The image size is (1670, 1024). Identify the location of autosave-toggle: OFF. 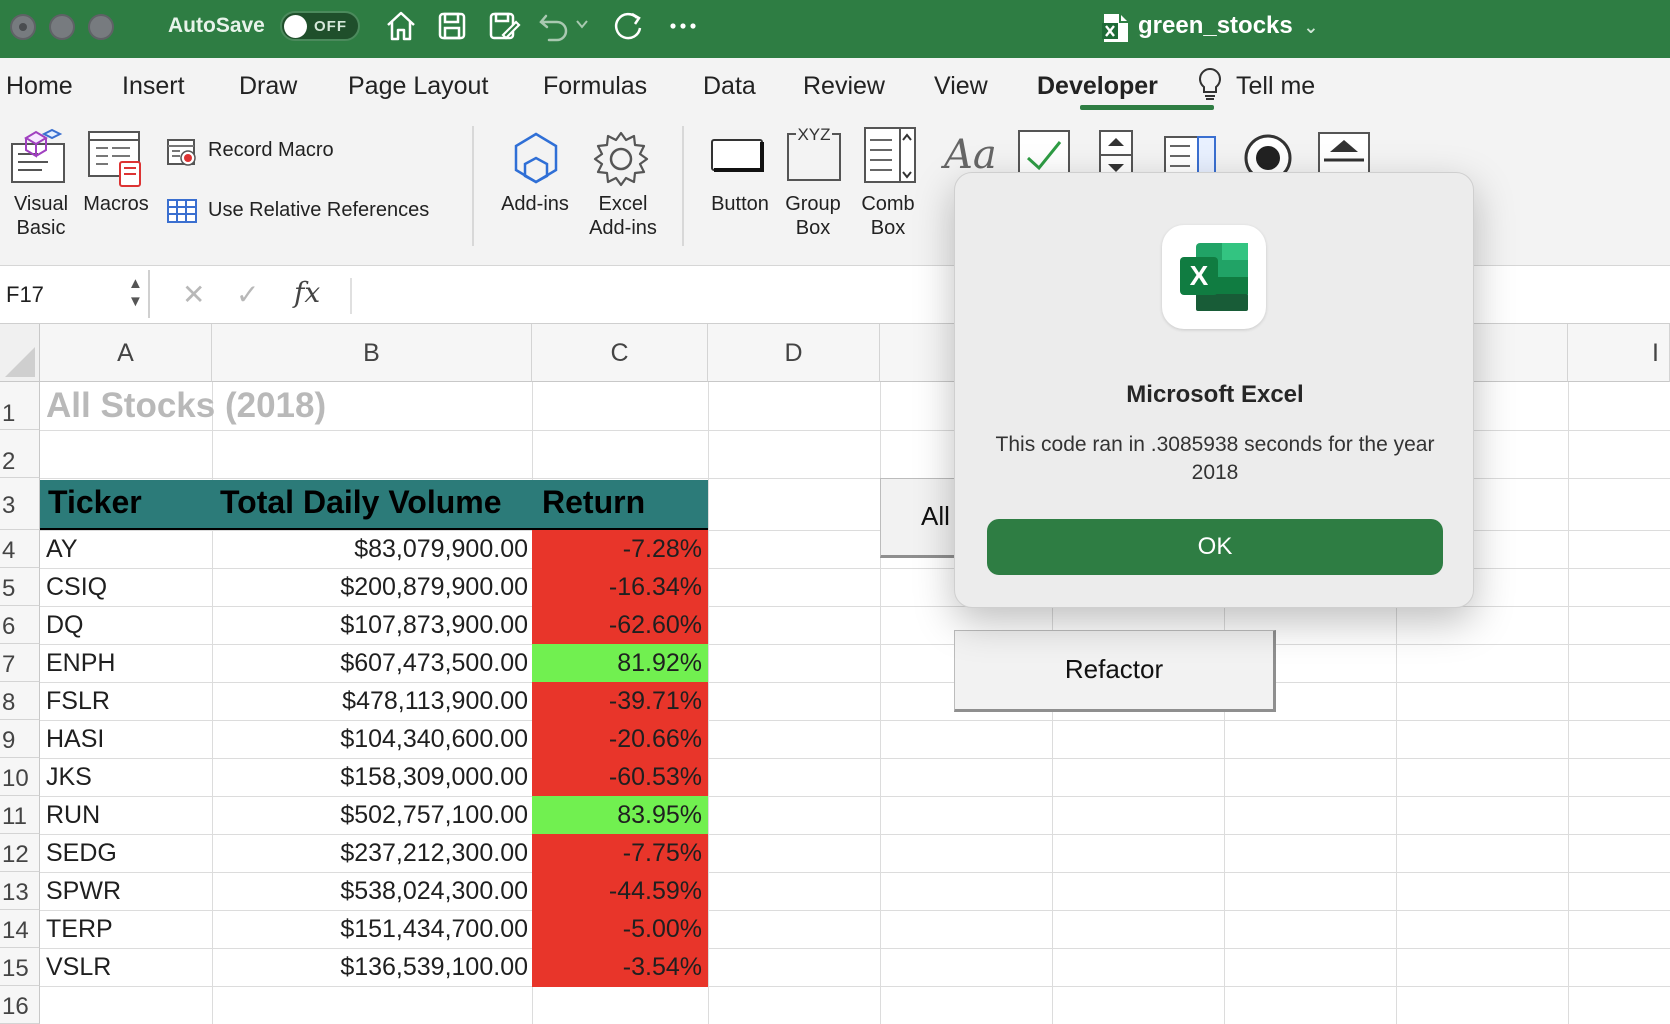
(320, 26).